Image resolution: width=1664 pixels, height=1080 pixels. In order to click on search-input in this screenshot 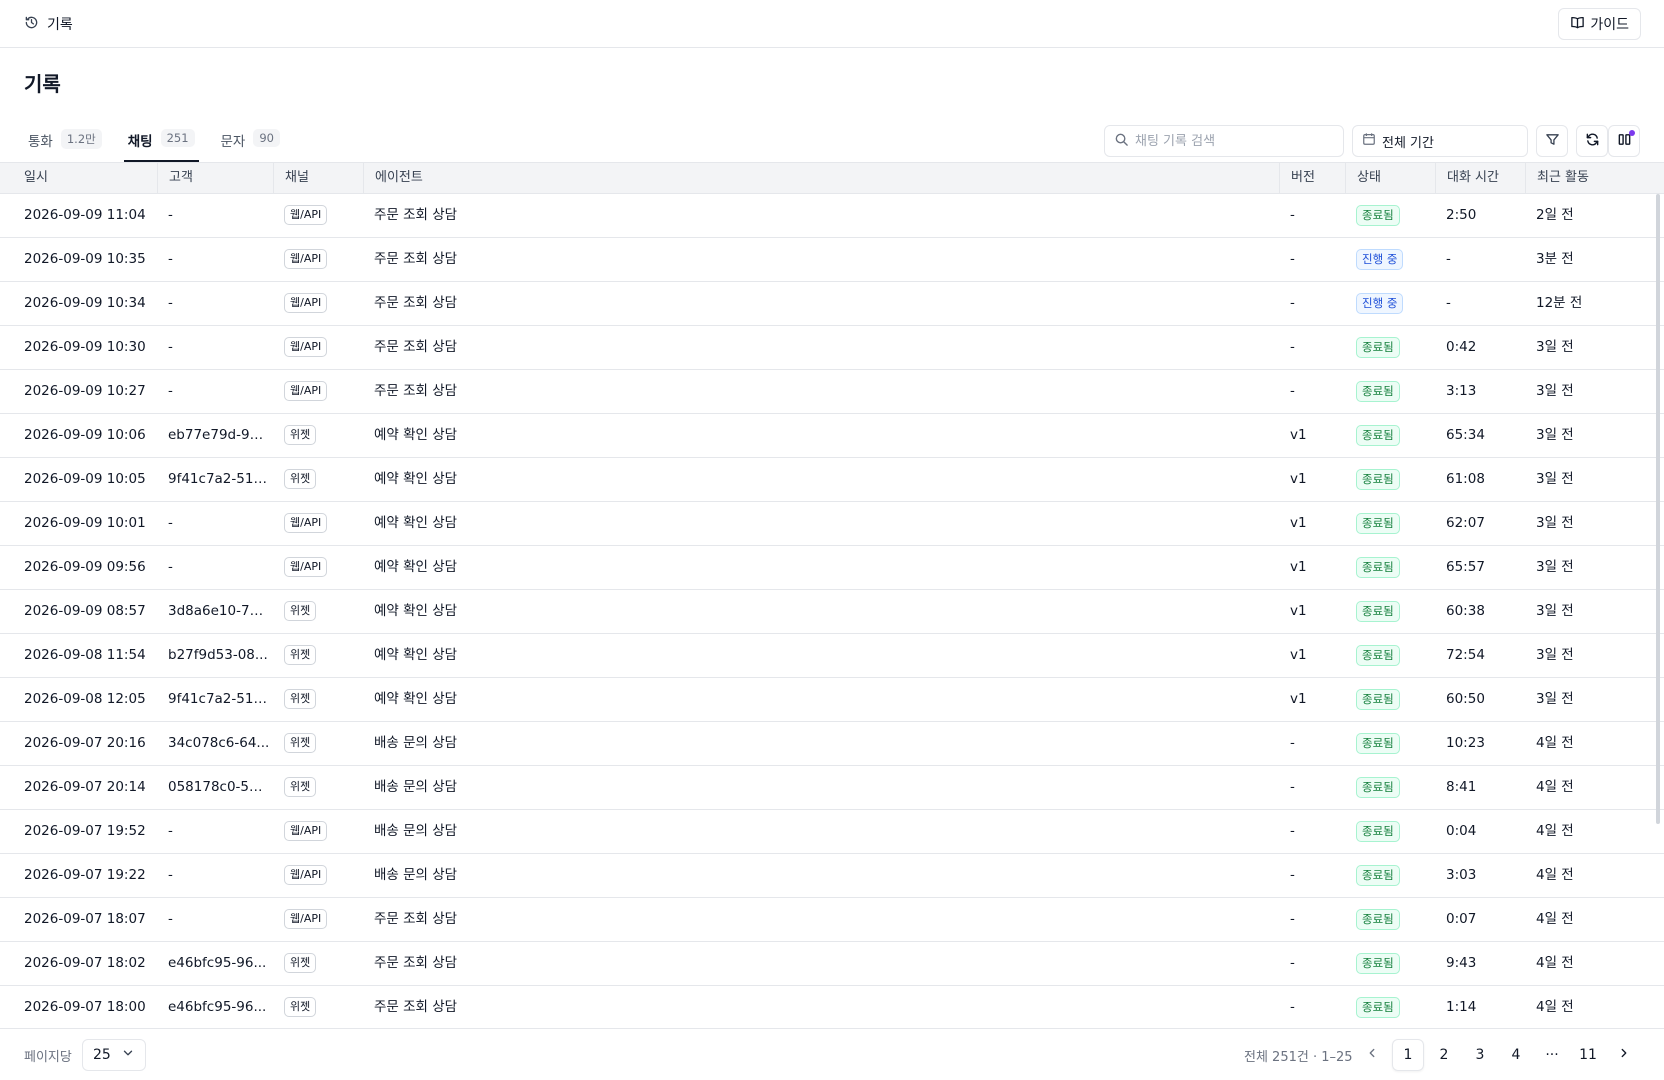, I will do `click(1235, 141)`.